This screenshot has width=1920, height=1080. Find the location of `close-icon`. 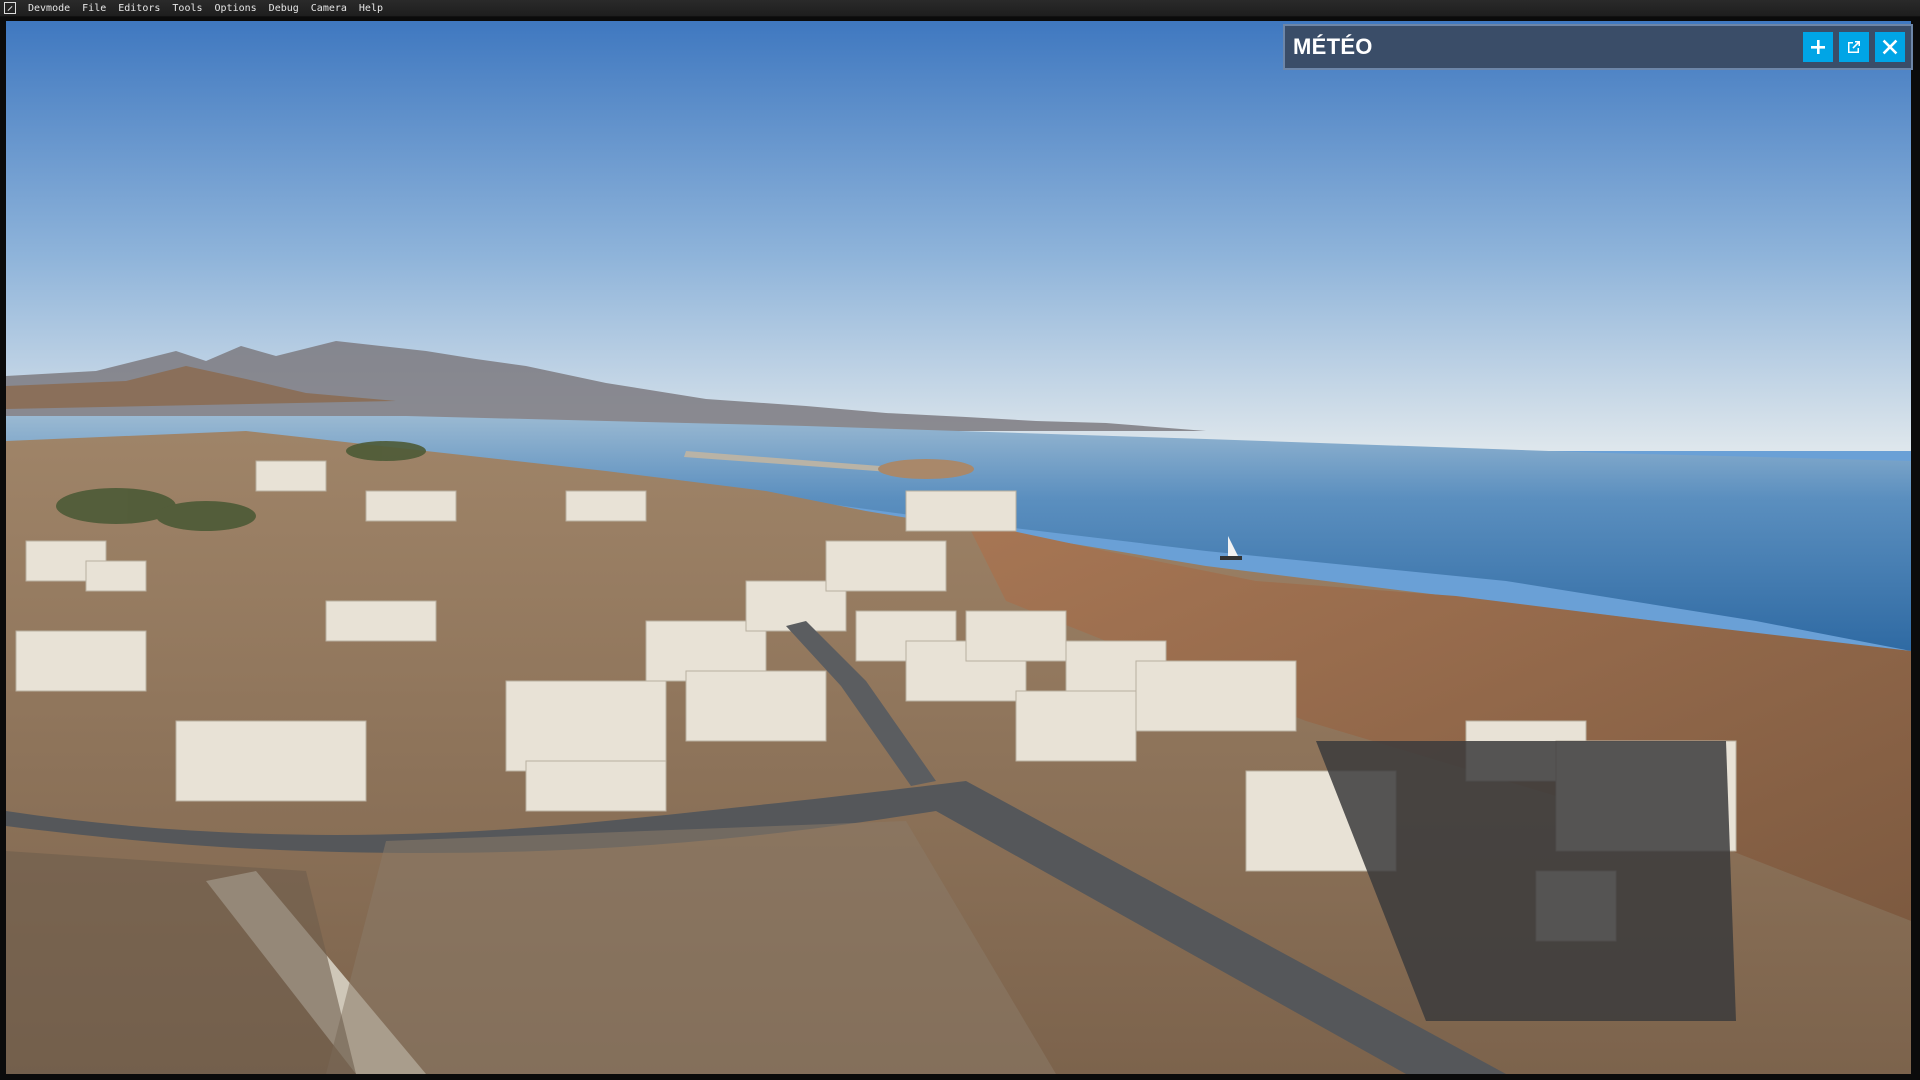

close-icon is located at coordinates (1890, 47).